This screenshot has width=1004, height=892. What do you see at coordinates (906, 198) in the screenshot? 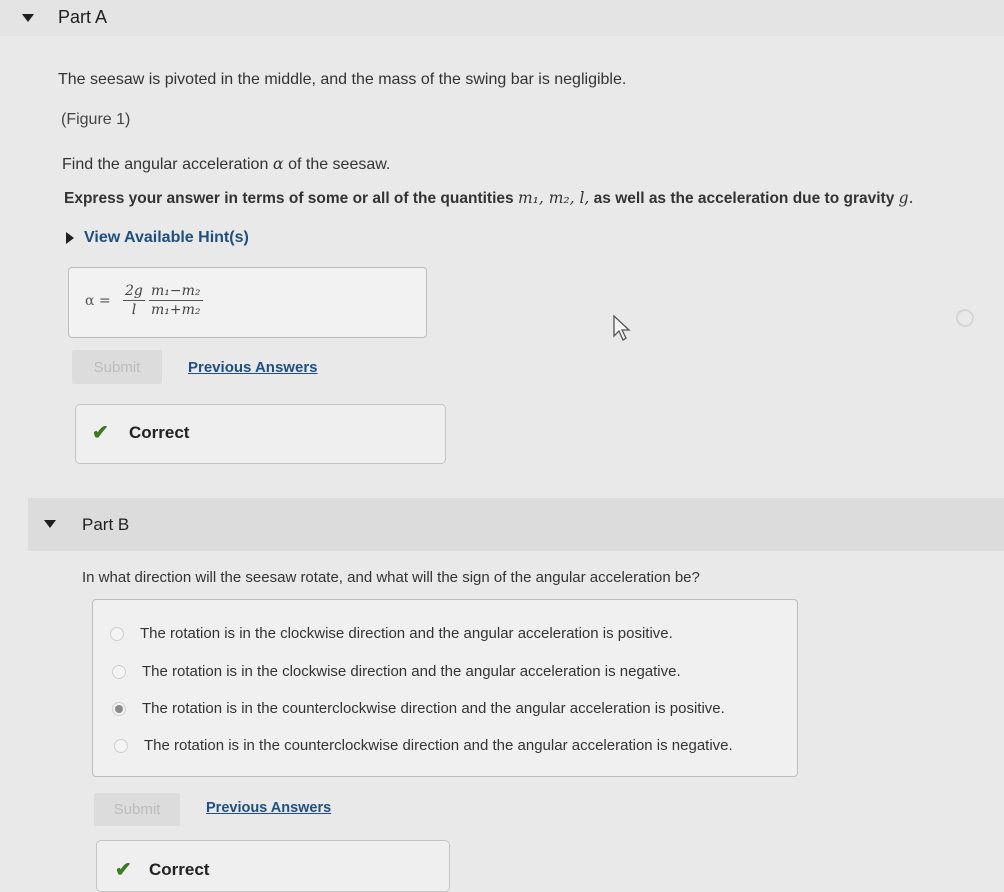
I see `instruction-g: g.` at bounding box center [906, 198].